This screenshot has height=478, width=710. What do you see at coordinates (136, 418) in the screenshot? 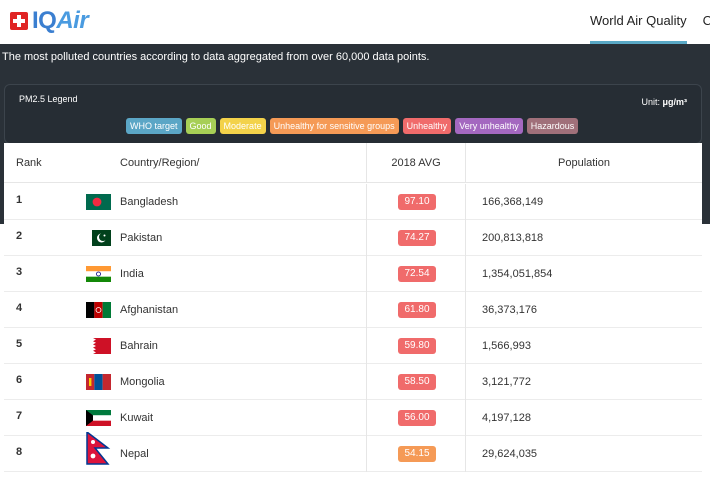
I see `country-name: Kuwait` at bounding box center [136, 418].